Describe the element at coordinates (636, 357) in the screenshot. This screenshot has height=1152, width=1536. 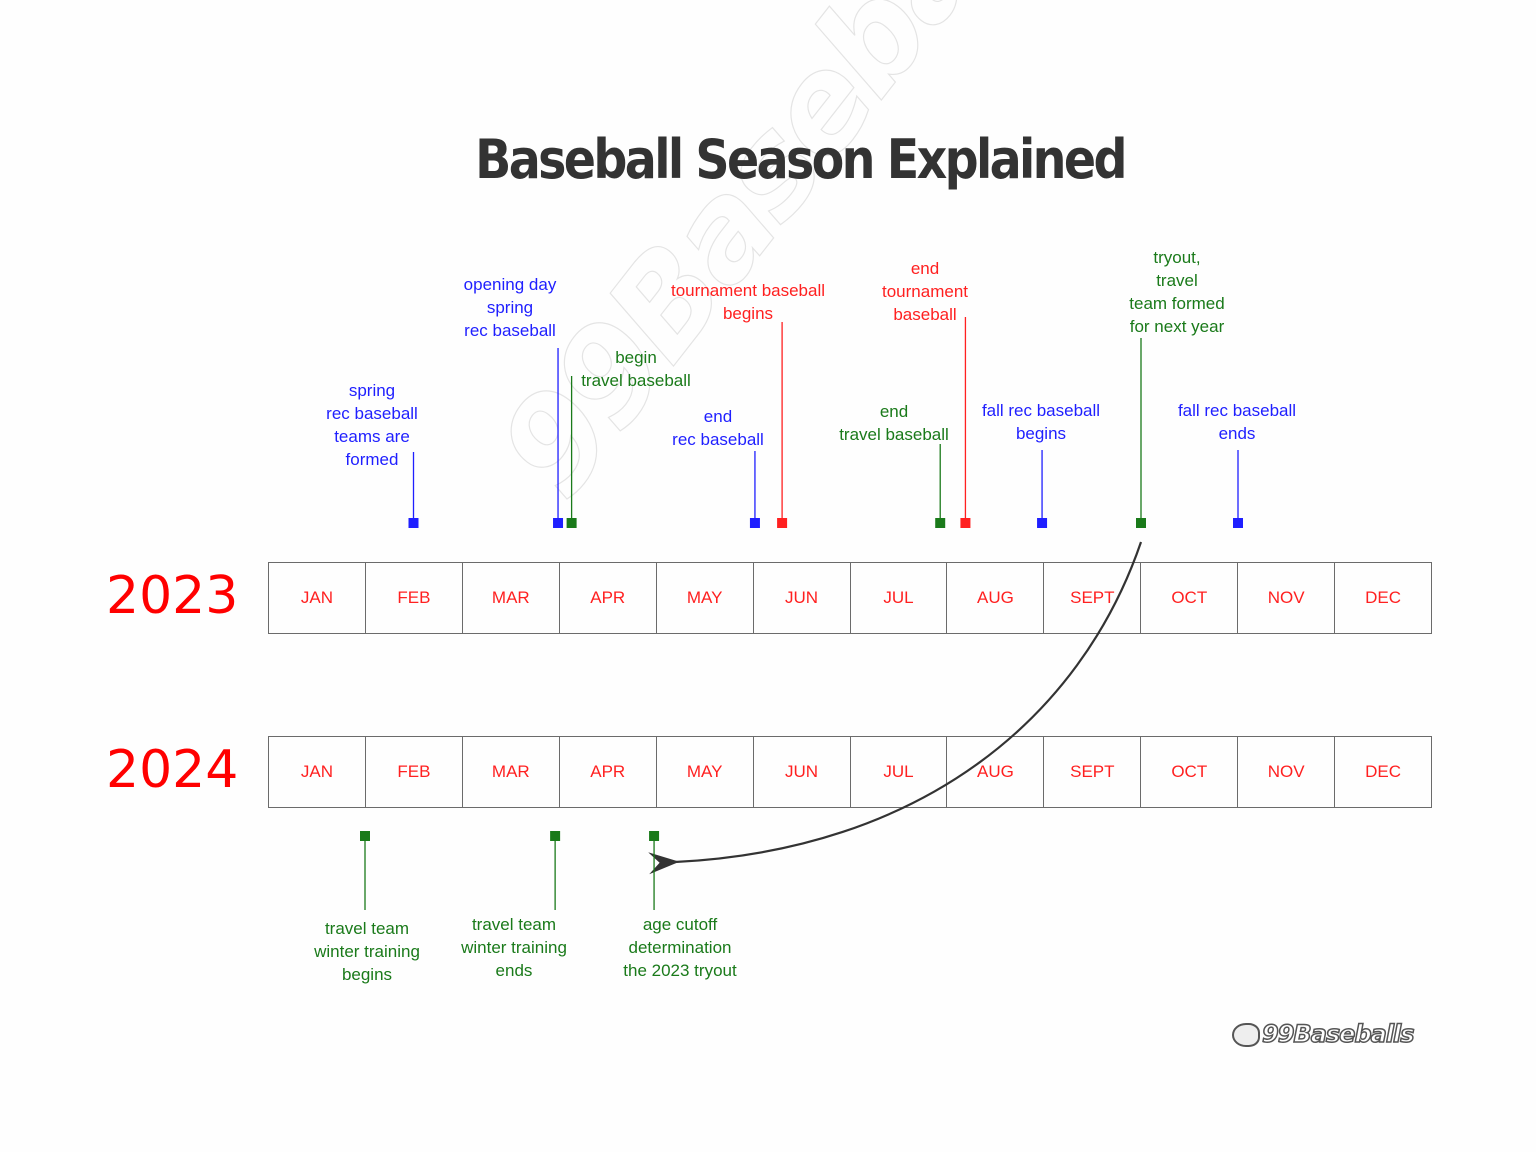
I see `event-label-line: begin` at that location.